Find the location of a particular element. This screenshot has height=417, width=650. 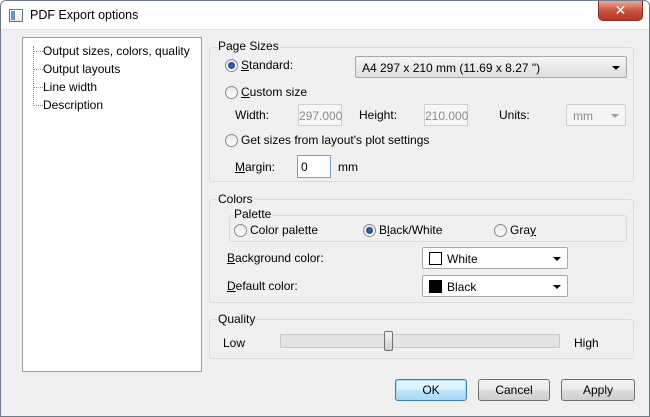

color-palette-label: Color palette is located at coordinates (284, 230).